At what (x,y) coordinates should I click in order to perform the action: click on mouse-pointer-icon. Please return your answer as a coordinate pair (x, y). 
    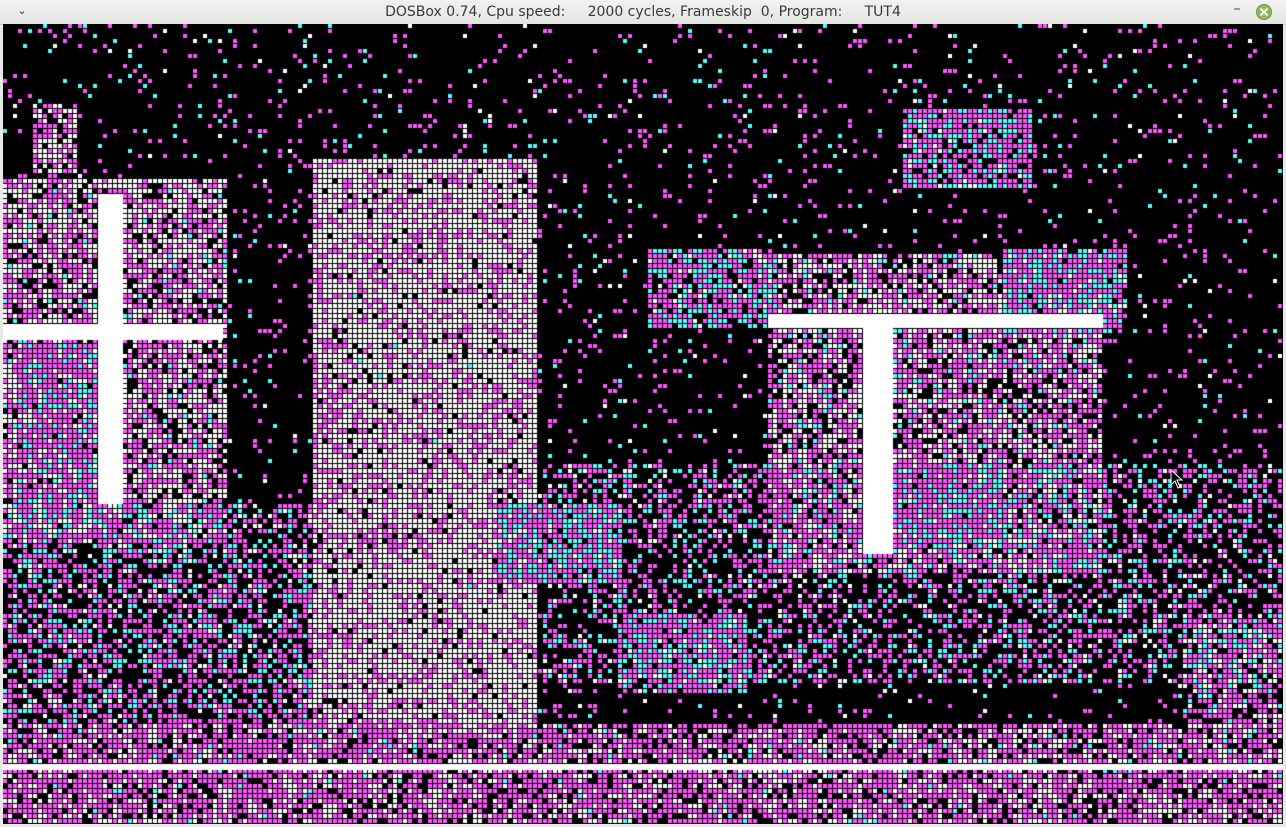
    Looking at the image, I should click on (1177, 479).